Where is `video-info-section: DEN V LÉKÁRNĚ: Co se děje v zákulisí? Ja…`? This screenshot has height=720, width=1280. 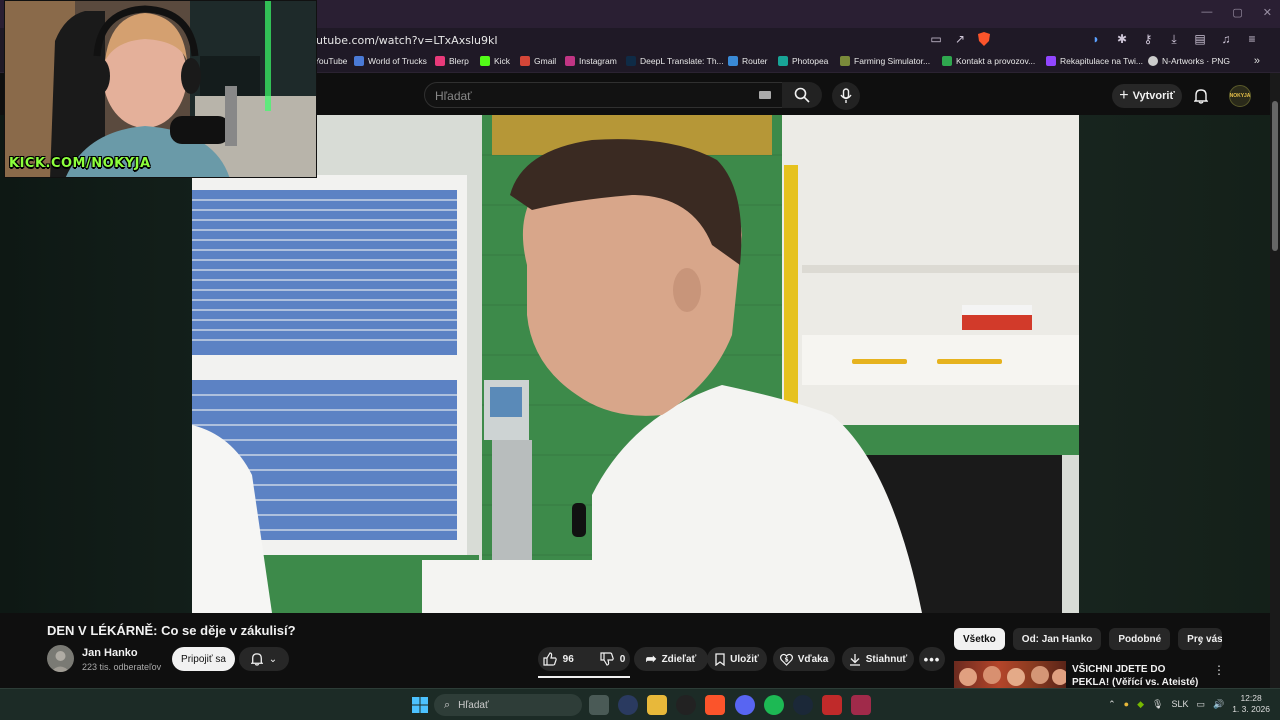 video-info-section: DEN V LÉKÁRNĚ: Co se děje v zákulisí? Ja… is located at coordinates (635, 650).